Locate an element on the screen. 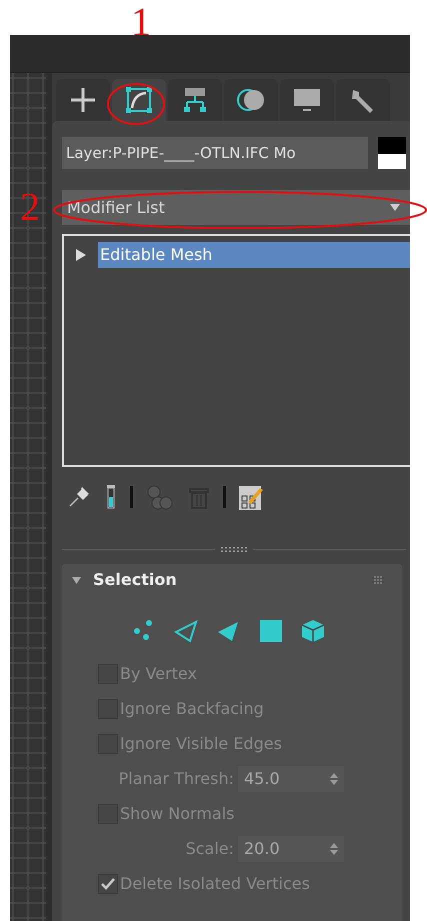 This screenshot has width=427, height=921. plus-icon is located at coordinates (83, 100).